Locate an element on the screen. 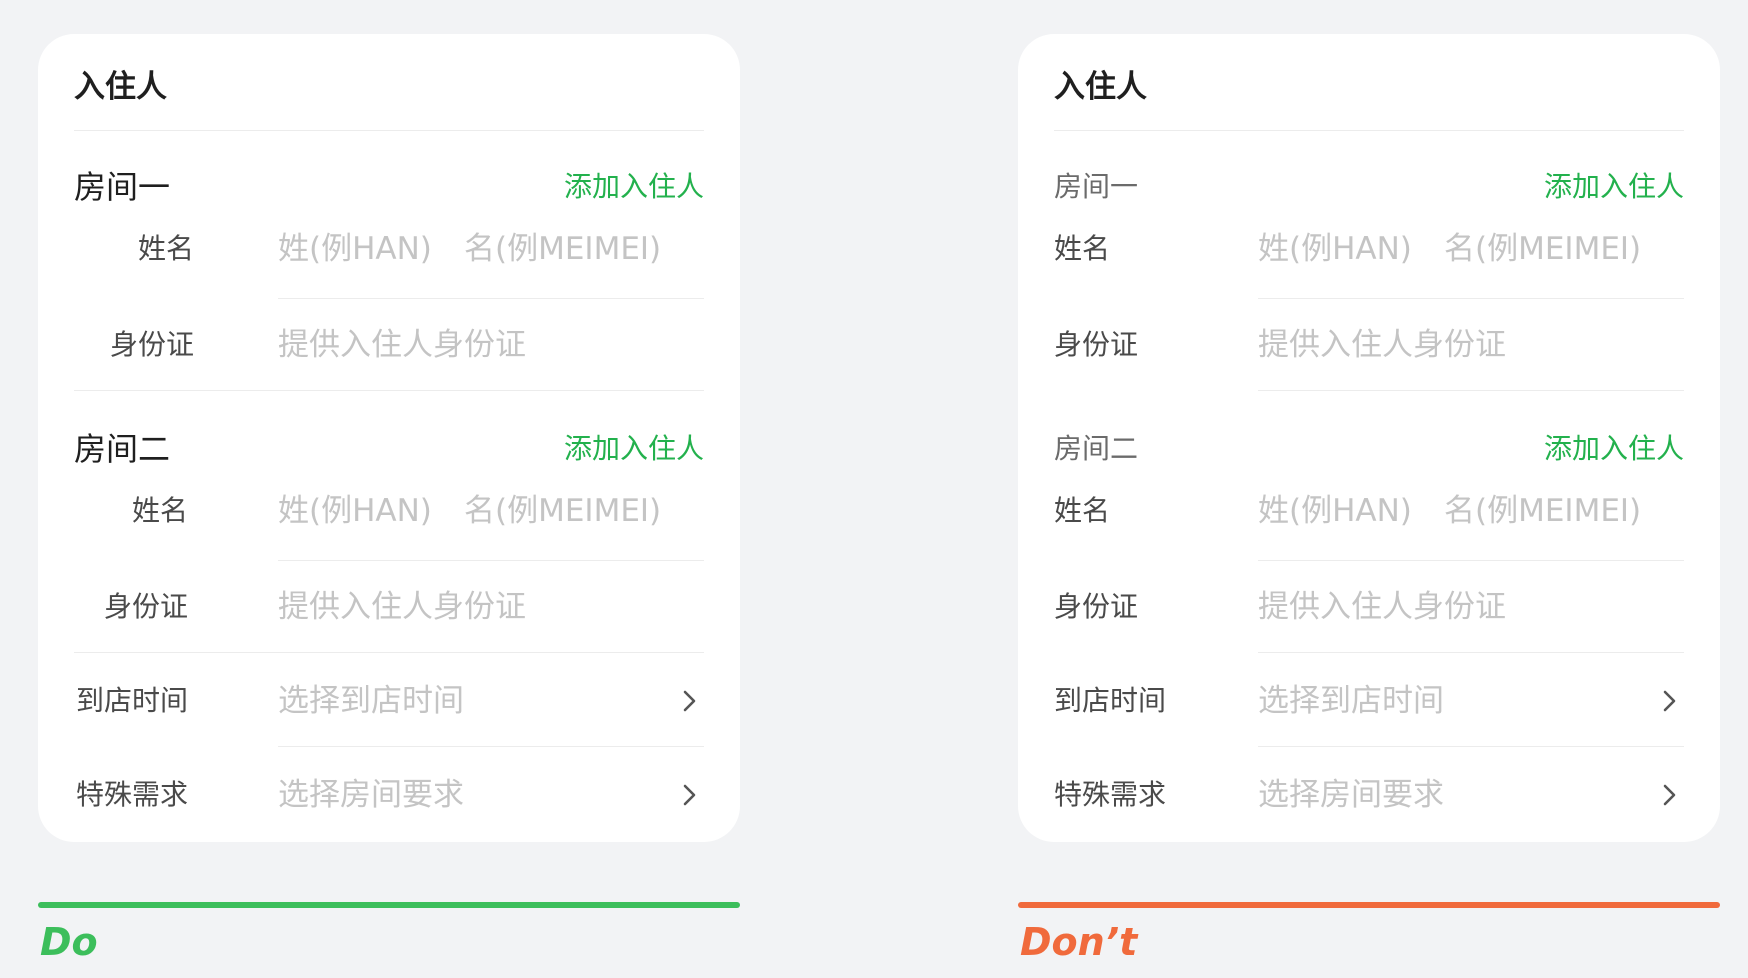 The width and height of the screenshot is (1748, 978). dont-label: Don’t is located at coordinates (1079, 942).